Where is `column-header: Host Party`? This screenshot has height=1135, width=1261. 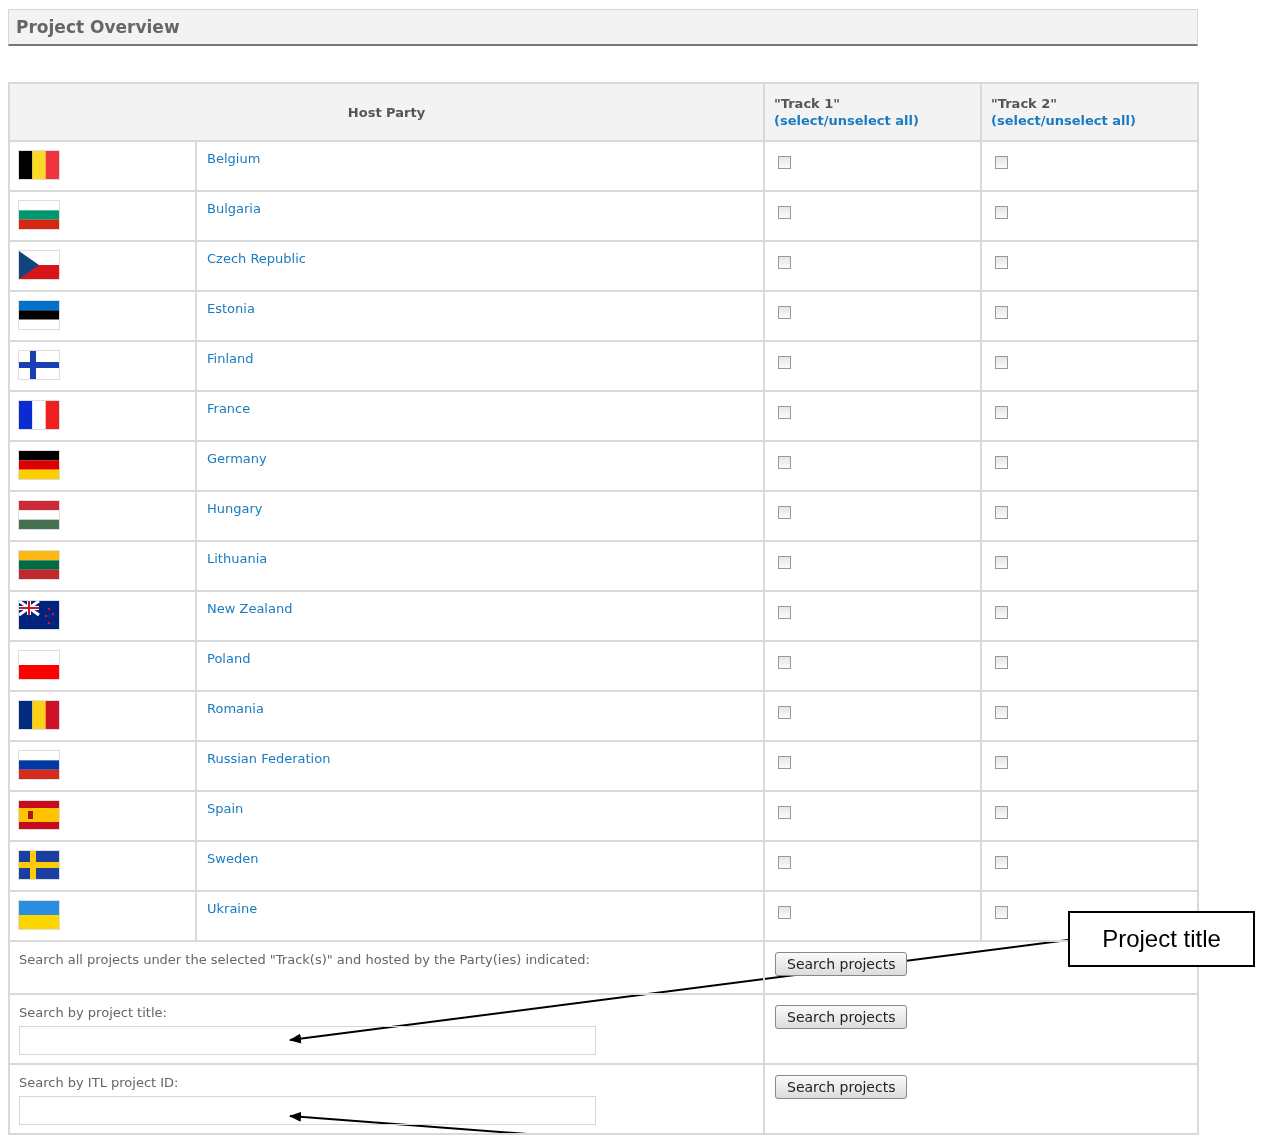
column-header: Host Party is located at coordinates (386, 112).